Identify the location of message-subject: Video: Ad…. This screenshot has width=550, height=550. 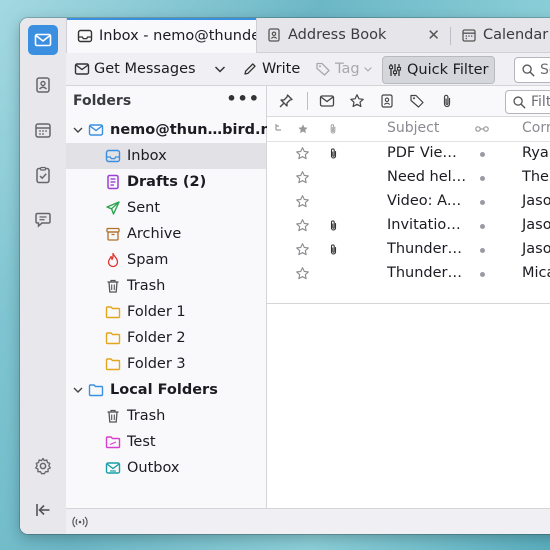
(427, 201).